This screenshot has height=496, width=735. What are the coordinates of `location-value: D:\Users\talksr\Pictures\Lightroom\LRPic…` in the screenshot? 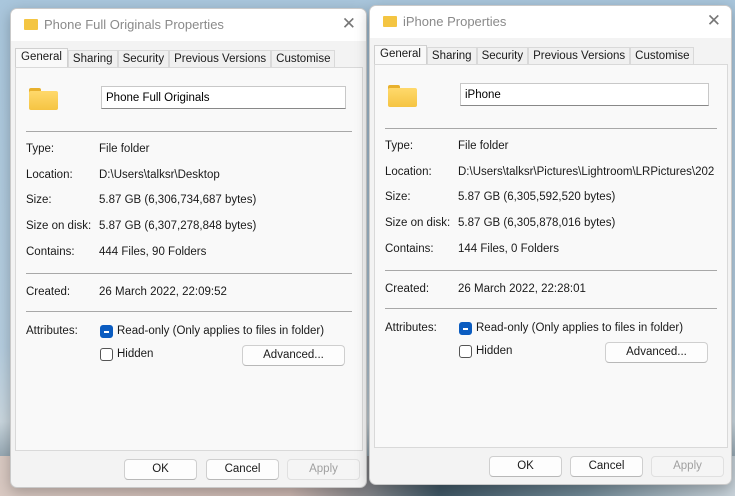 It's located at (586, 172).